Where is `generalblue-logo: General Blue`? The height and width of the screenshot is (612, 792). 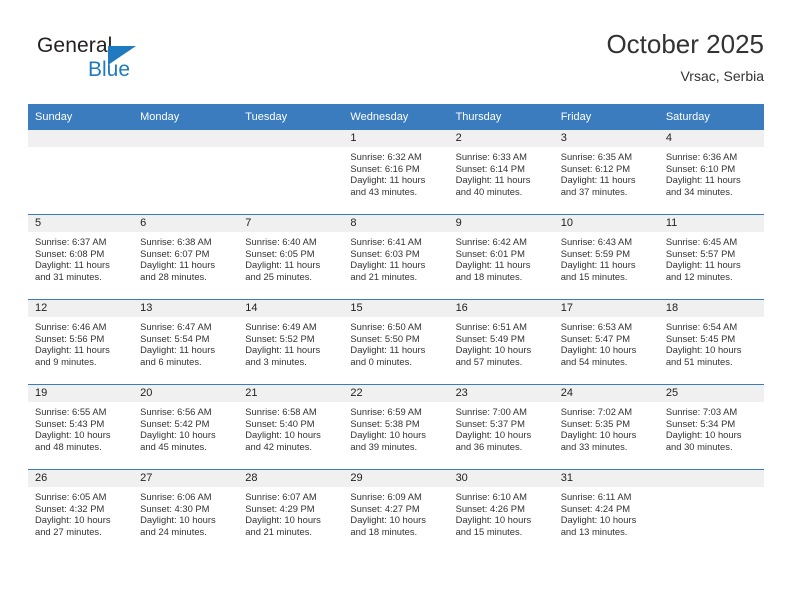 generalblue-logo: General Blue is located at coordinates (128, 62).